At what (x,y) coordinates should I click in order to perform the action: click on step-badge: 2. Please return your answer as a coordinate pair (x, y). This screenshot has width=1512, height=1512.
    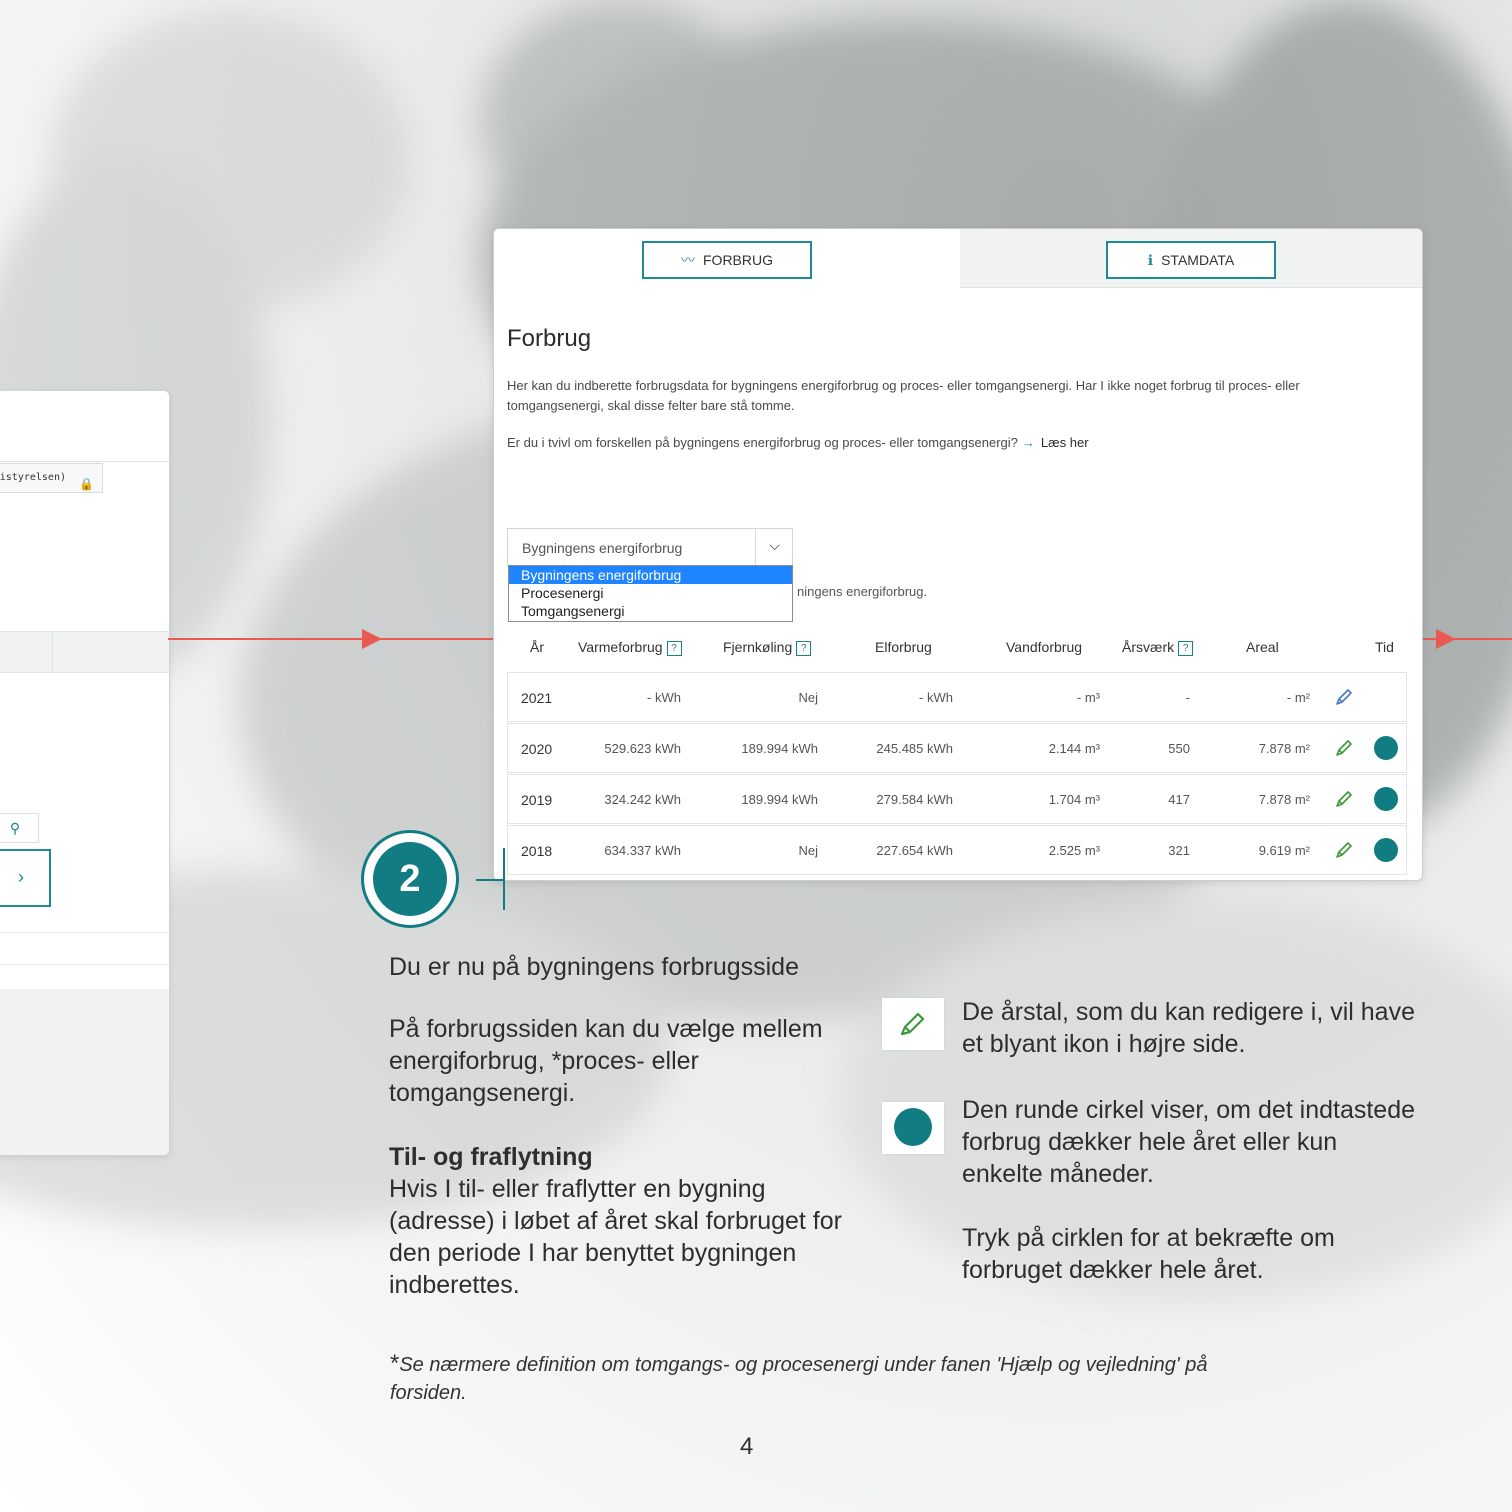
    Looking at the image, I should click on (410, 879).